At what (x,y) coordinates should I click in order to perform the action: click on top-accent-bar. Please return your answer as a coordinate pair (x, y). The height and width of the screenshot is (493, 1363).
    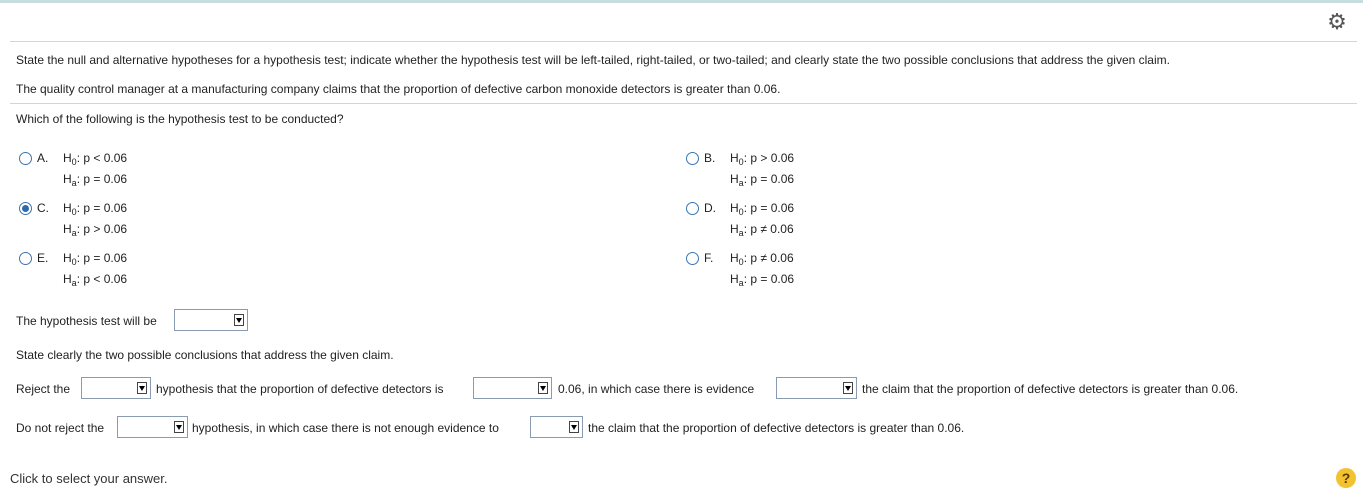
    Looking at the image, I should click on (681, 1).